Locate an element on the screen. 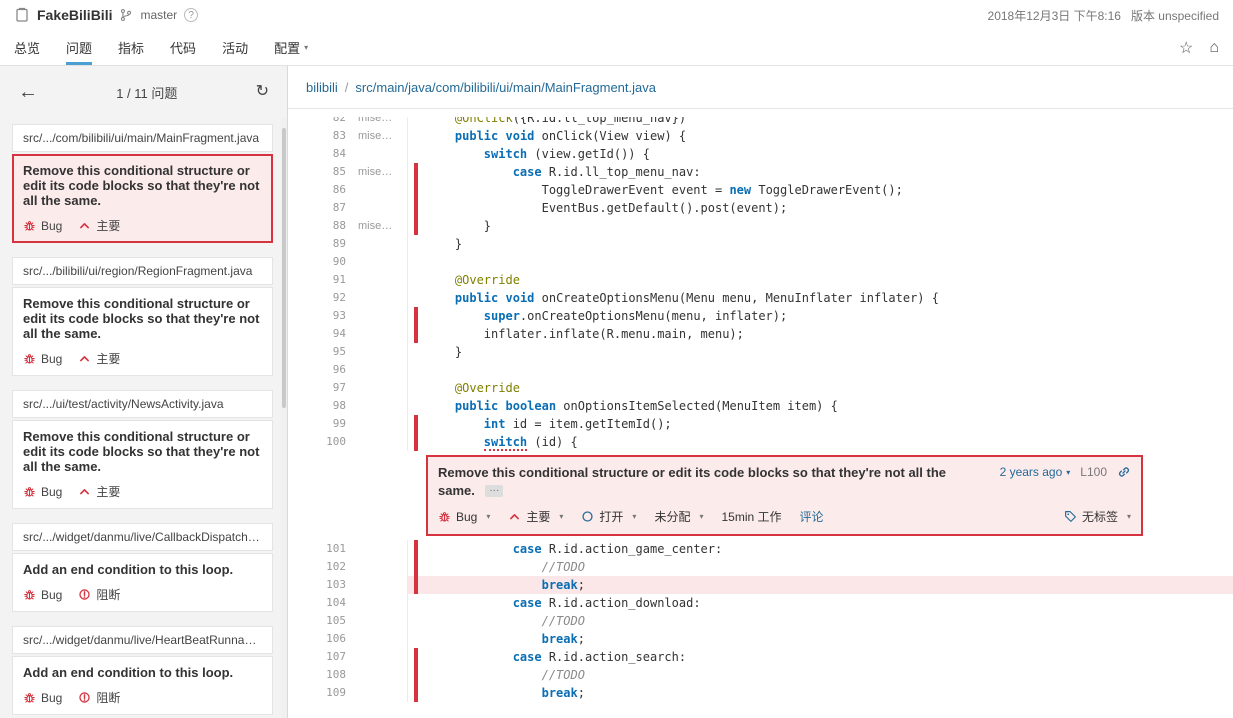 This screenshot has height=718, width=1233. line-number: 109 is located at coordinates (329, 693).